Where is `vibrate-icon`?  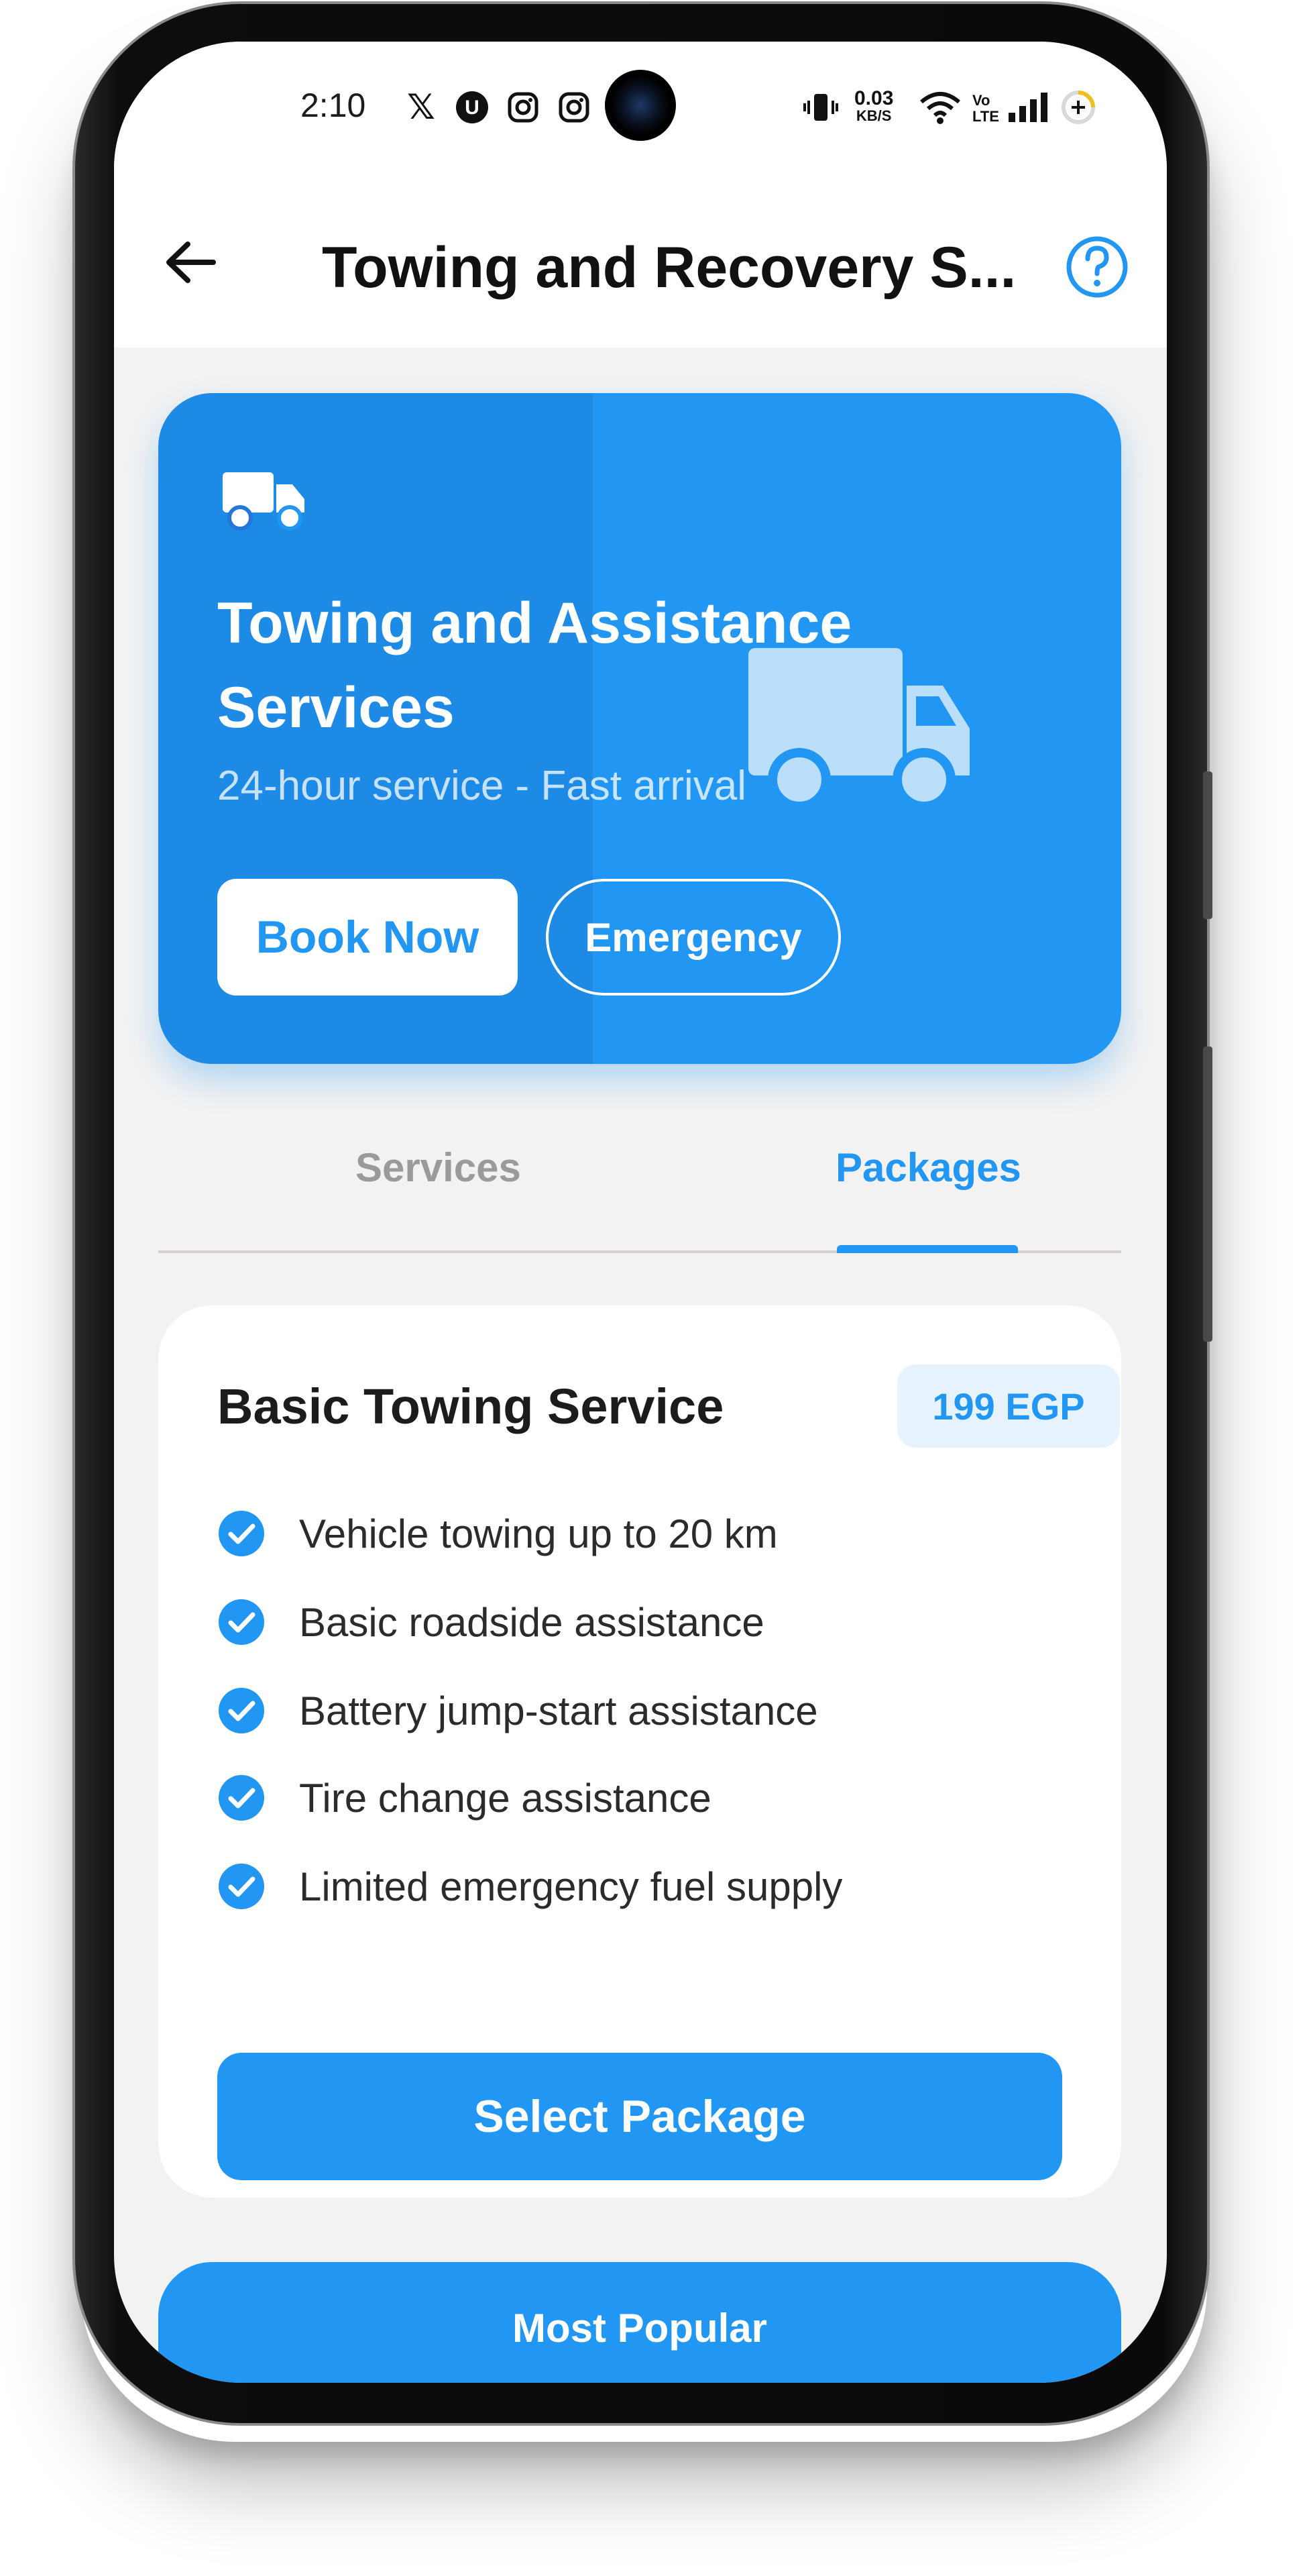 vibrate-icon is located at coordinates (821, 107).